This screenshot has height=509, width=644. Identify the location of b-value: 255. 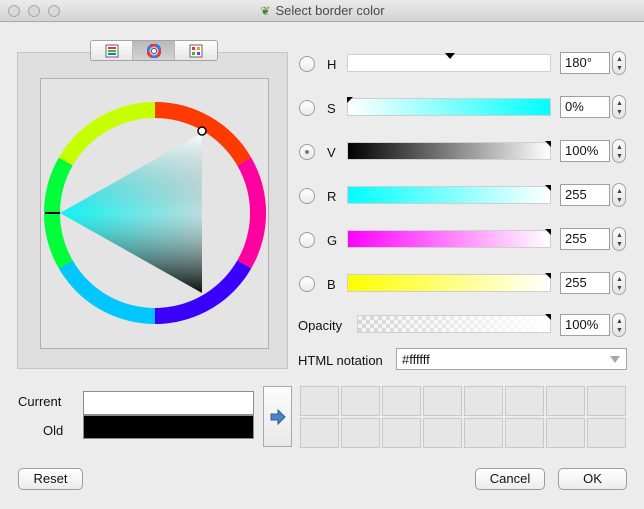
(585, 283).